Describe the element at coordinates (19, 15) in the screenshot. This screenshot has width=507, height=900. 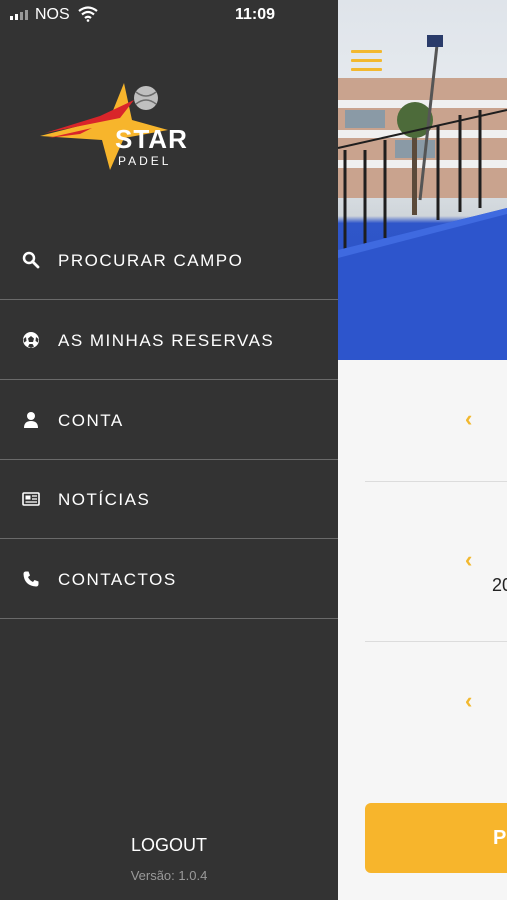
I see `signal-strength-icon` at that location.